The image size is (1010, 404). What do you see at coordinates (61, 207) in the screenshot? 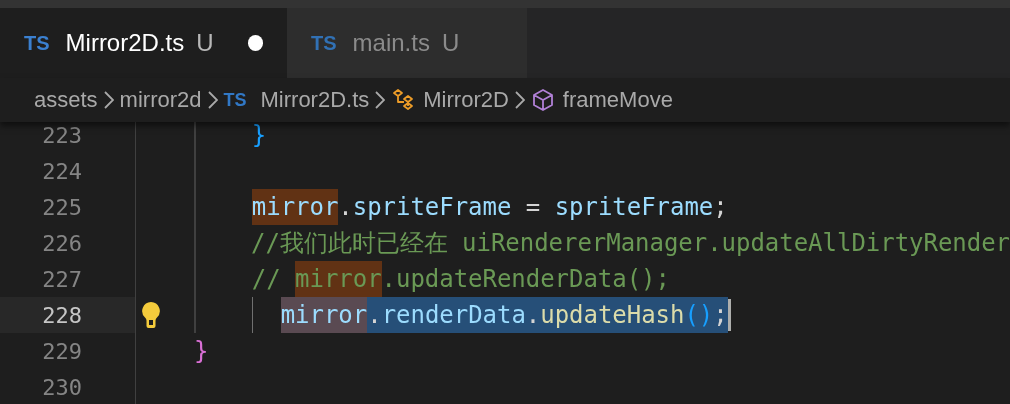
I see `line-number: 225` at bounding box center [61, 207].